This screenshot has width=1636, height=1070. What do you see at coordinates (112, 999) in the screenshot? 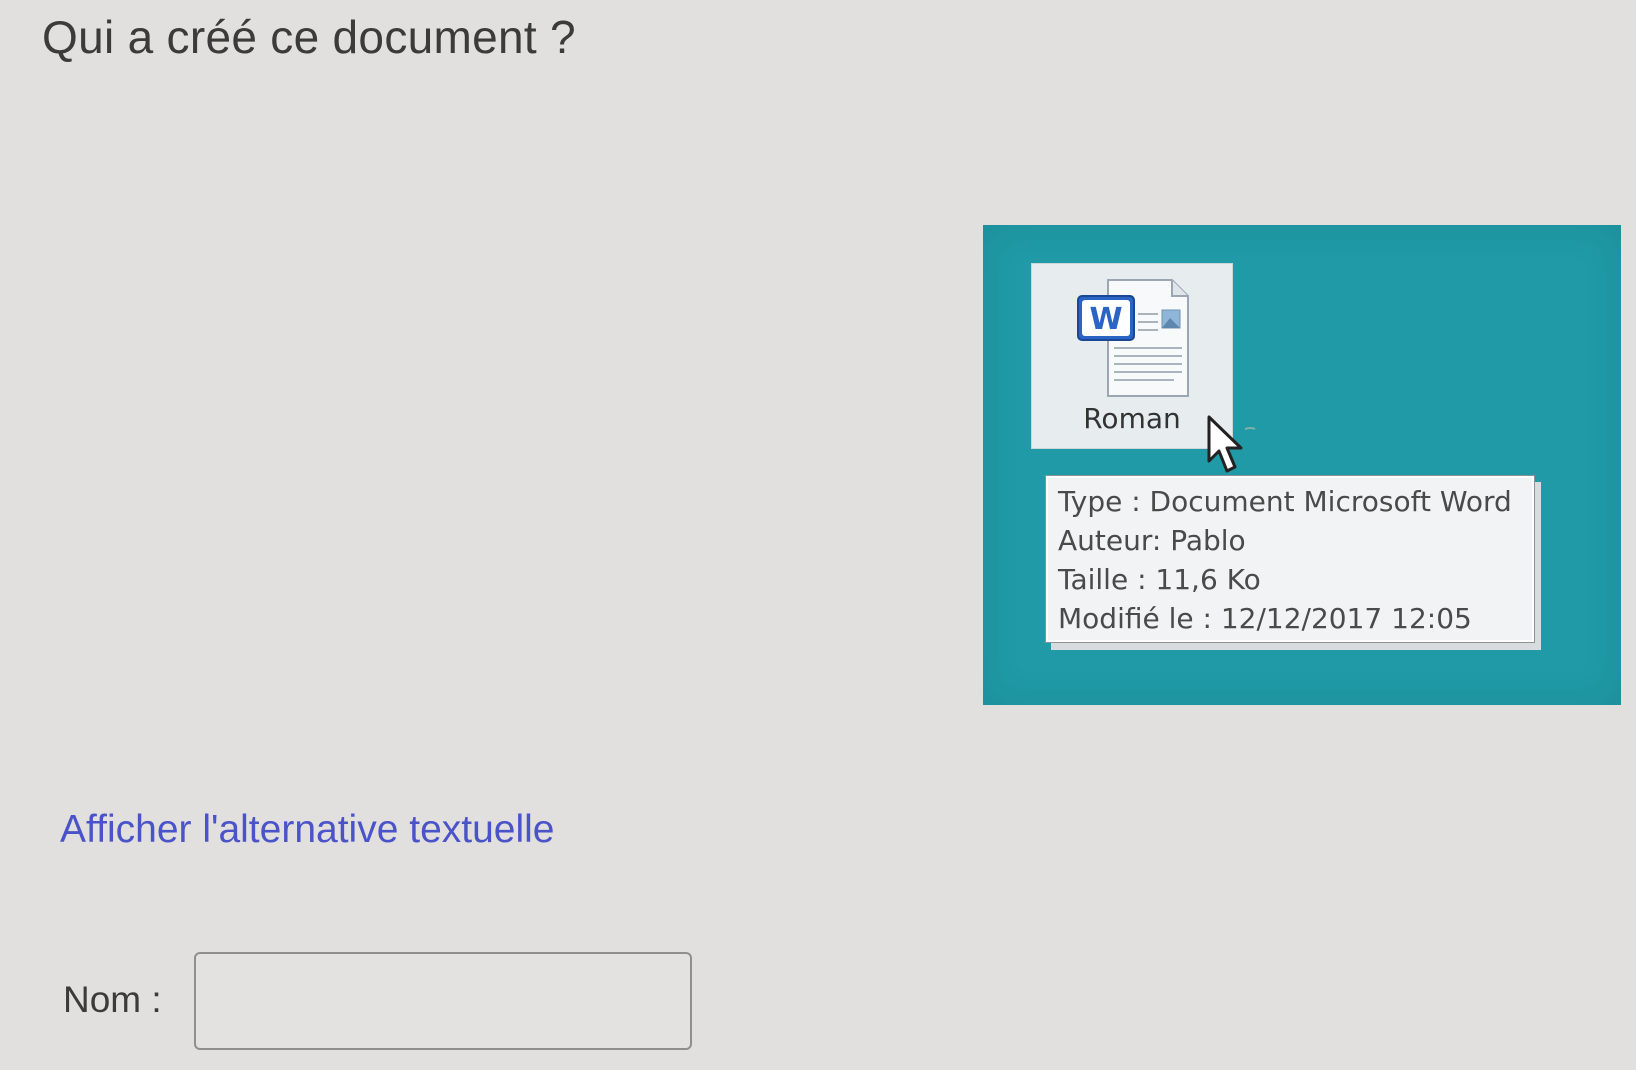
I see `name-label: Nom :` at bounding box center [112, 999].